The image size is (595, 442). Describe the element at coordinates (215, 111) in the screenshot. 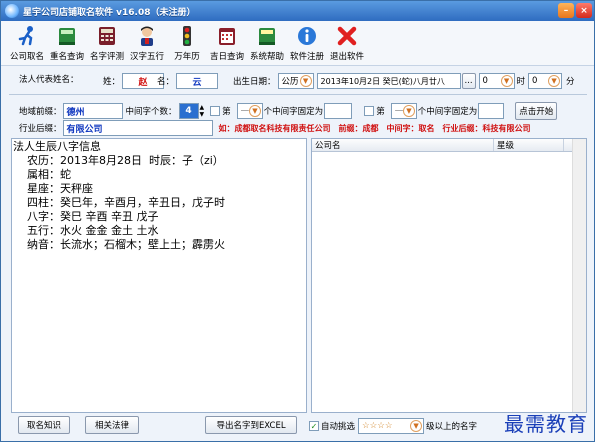

I see `fix1-checkbox` at that location.